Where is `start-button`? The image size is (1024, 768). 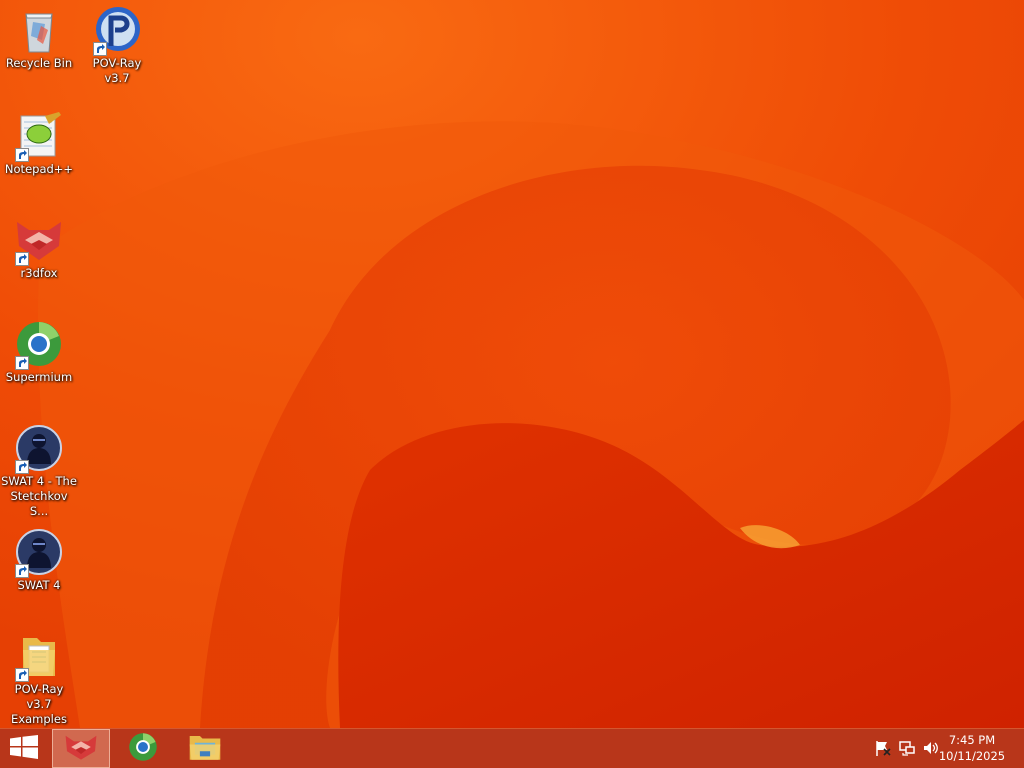
start-button is located at coordinates (24, 748).